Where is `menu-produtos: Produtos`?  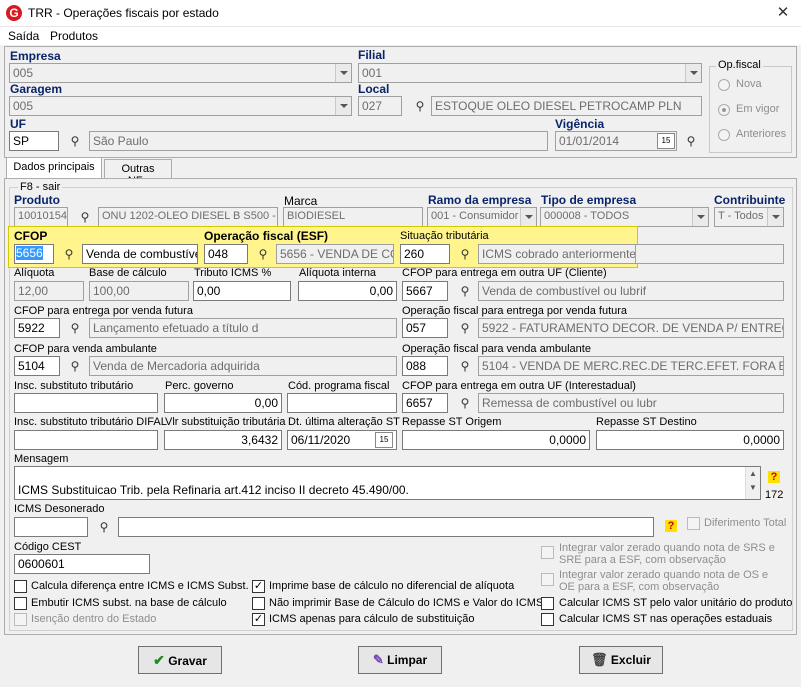 menu-produtos: Produtos is located at coordinates (74, 36).